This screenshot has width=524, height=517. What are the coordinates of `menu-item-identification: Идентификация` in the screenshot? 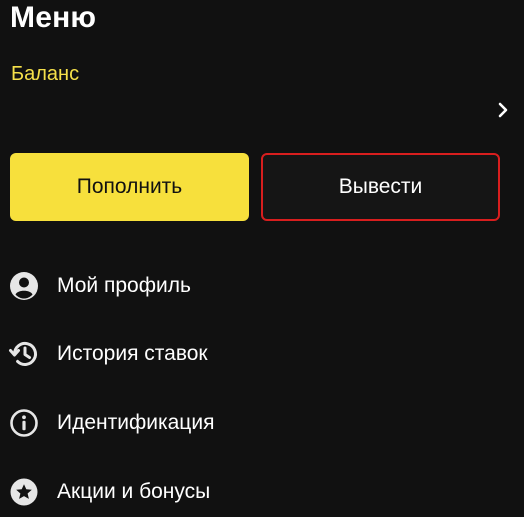 It's located at (262, 423).